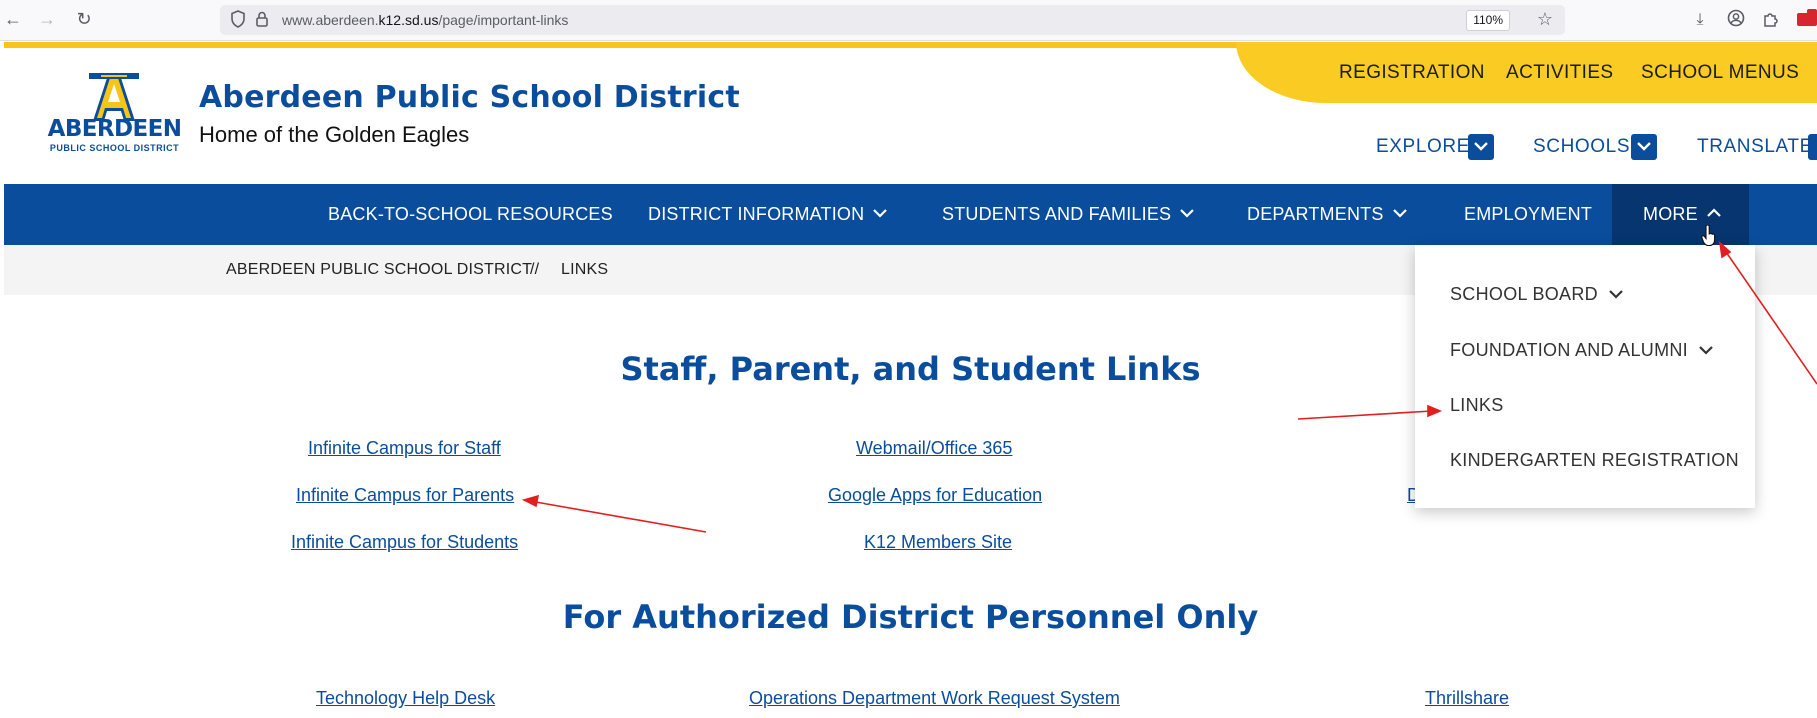 Image resolution: width=1817 pixels, height=718 pixels. I want to click on extension-badge-icon, so click(1806, 20).